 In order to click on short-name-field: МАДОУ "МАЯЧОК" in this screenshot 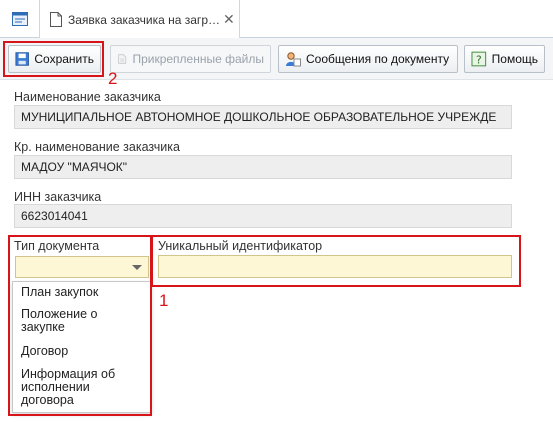, I will do `click(263, 167)`.